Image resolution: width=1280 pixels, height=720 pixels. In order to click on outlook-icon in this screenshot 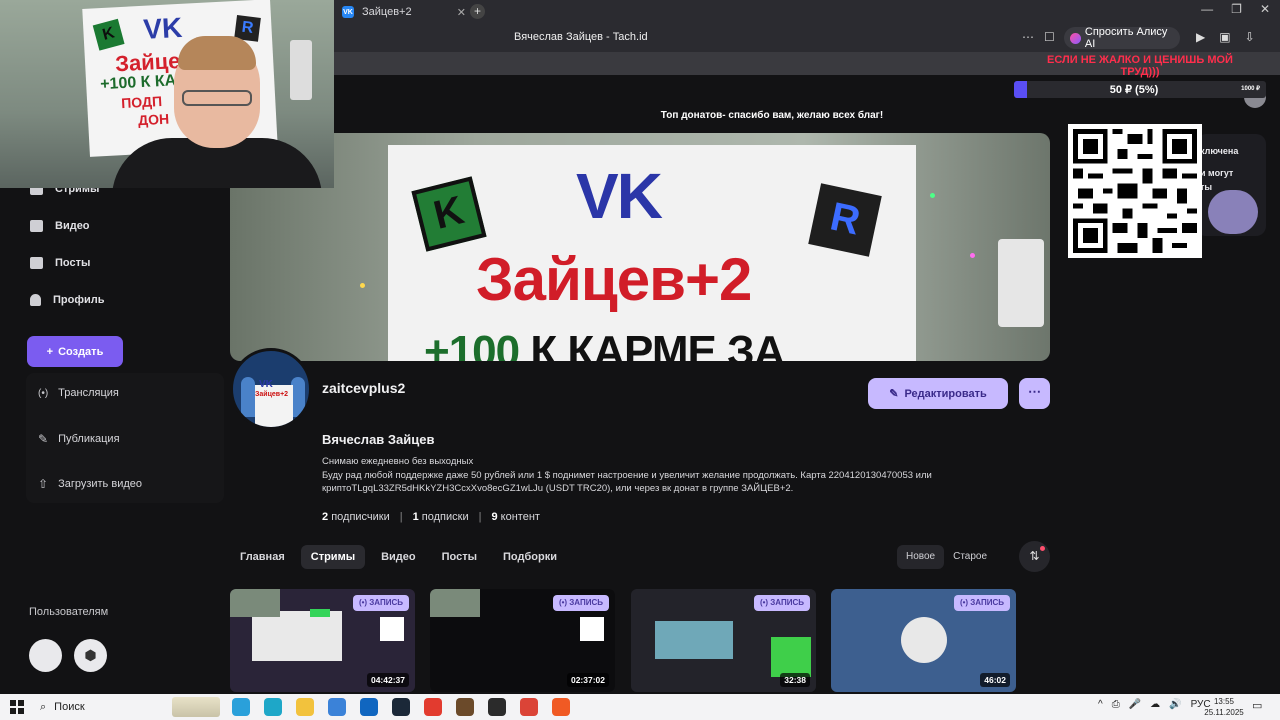, I will do `click(369, 707)`.